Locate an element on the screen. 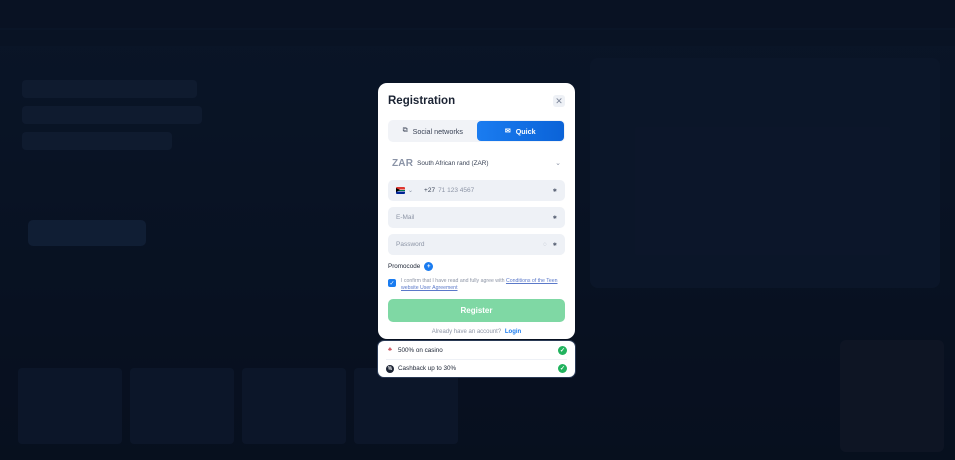  bonus-item-cashback: % Cashback up to 30% ✓ is located at coordinates (476, 368).